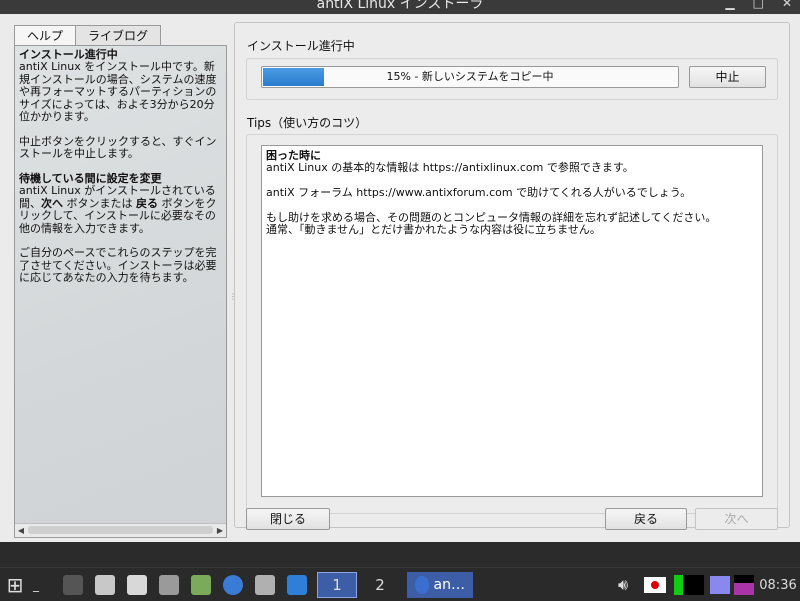 This screenshot has width=800, height=601. Describe the element at coordinates (233, 585) in the screenshot. I see `browser-icon` at that location.